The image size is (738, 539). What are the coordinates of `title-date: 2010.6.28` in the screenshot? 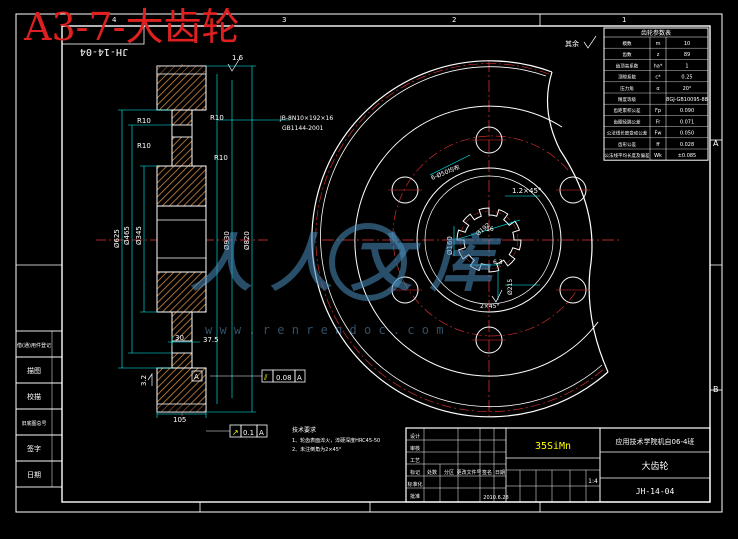 It's located at (495, 498).